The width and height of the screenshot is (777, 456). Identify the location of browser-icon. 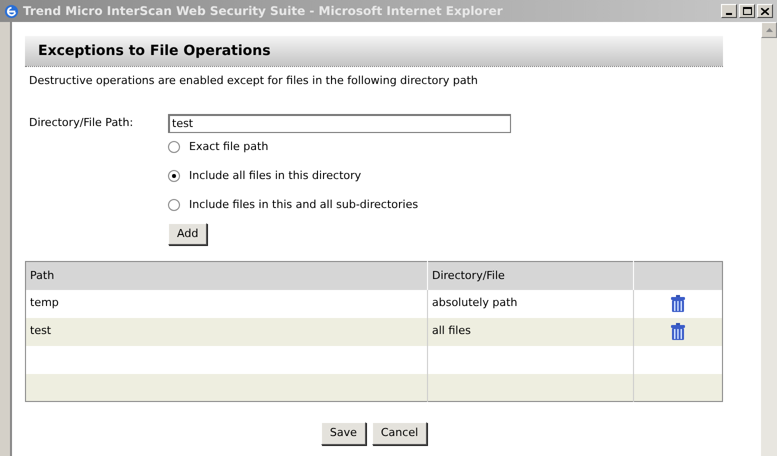
(11, 11).